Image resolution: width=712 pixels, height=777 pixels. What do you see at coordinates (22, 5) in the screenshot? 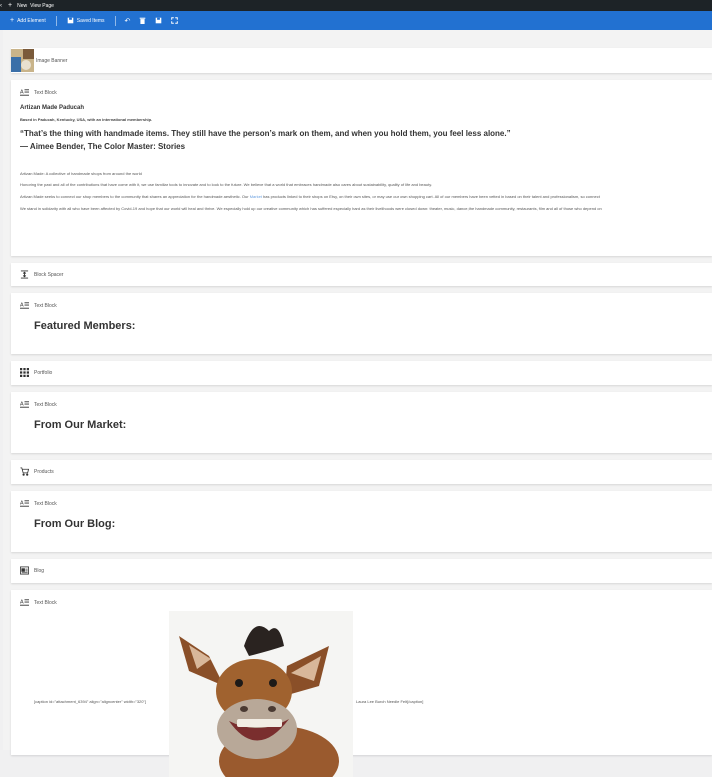
I see `new-label: New` at bounding box center [22, 5].